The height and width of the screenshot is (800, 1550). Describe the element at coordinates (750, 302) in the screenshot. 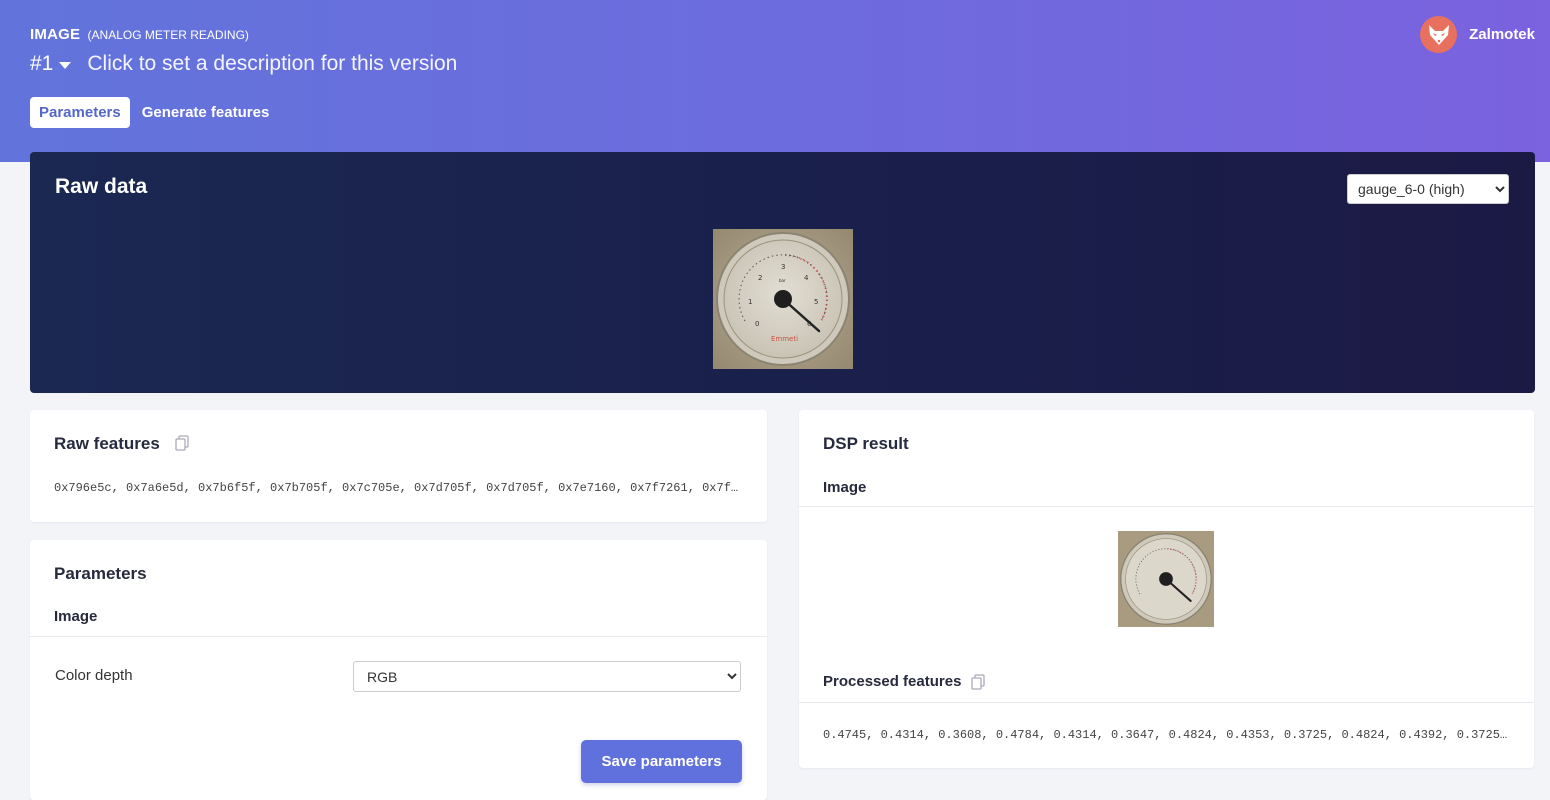

I see `gauge-label-1: 1` at that location.